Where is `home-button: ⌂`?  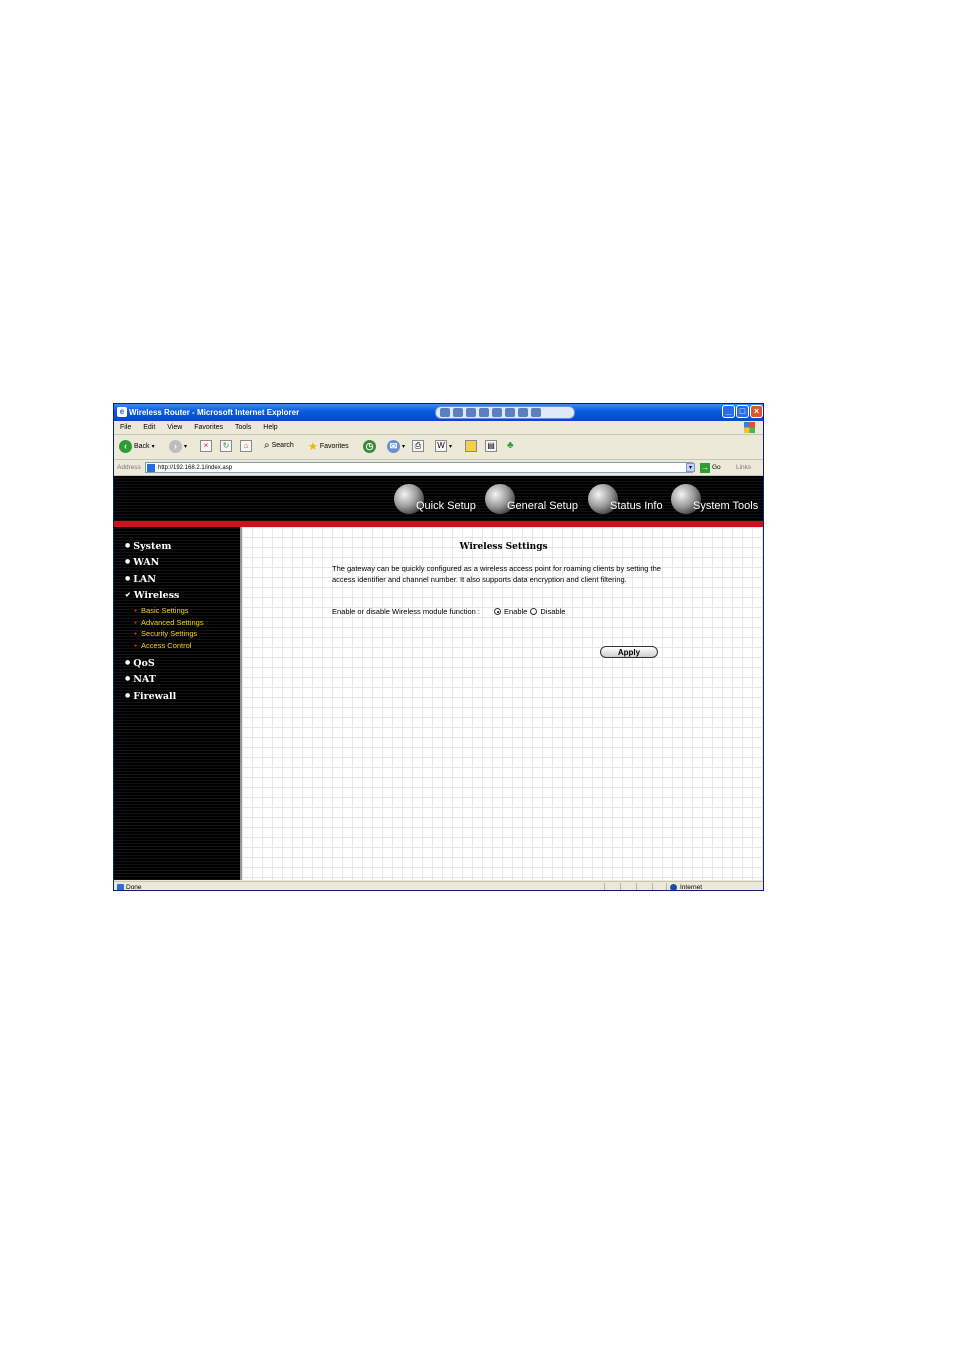
home-button: ⌂ is located at coordinates (246, 446).